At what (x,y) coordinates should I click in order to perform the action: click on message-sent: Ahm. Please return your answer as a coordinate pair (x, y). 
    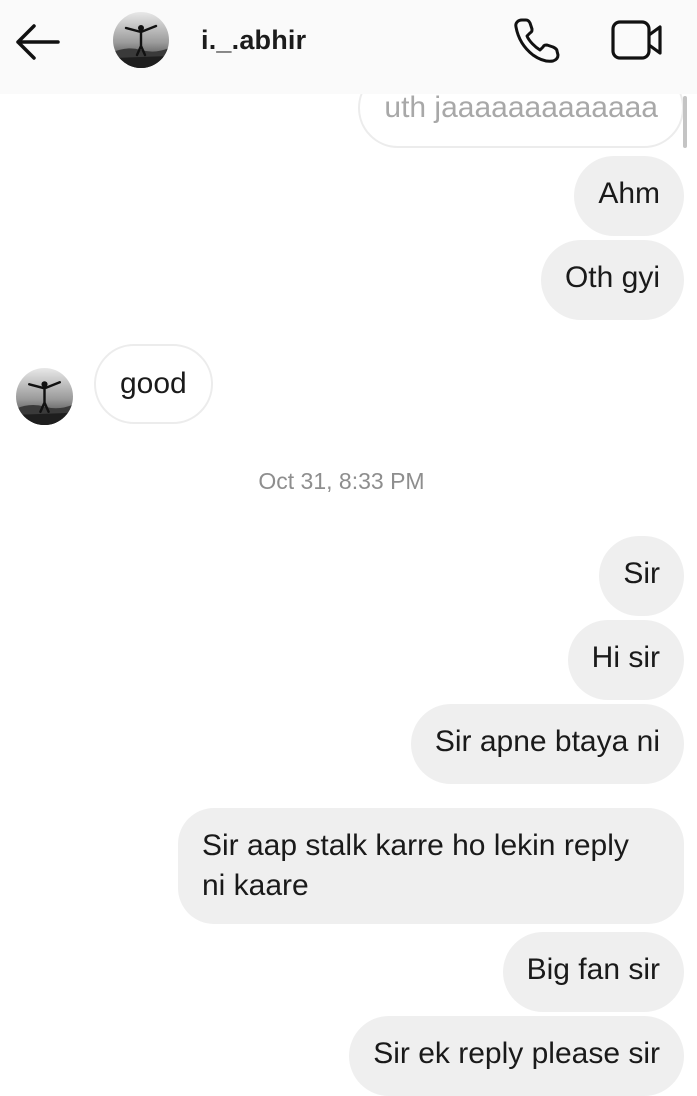
    Looking at the image, I should click on (629, 196).